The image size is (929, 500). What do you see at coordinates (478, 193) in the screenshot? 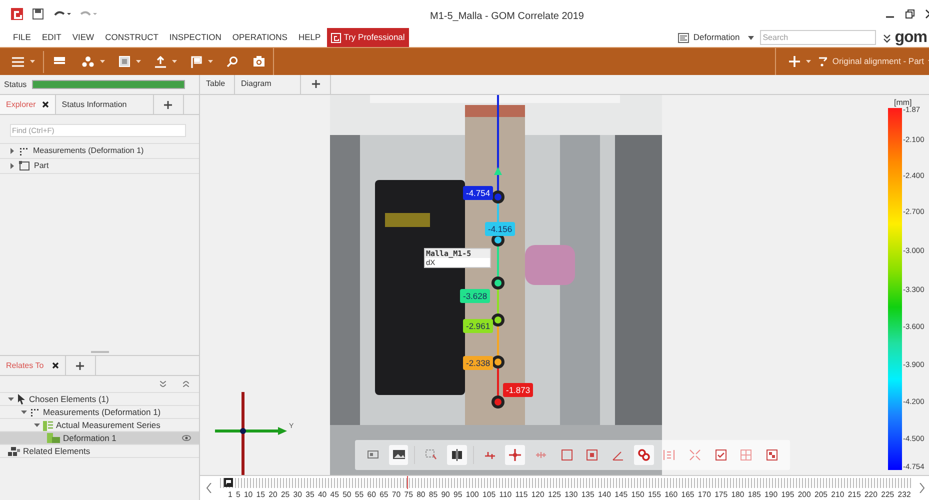
I see `value-label: -4.754` at bounding box center [478, 193].